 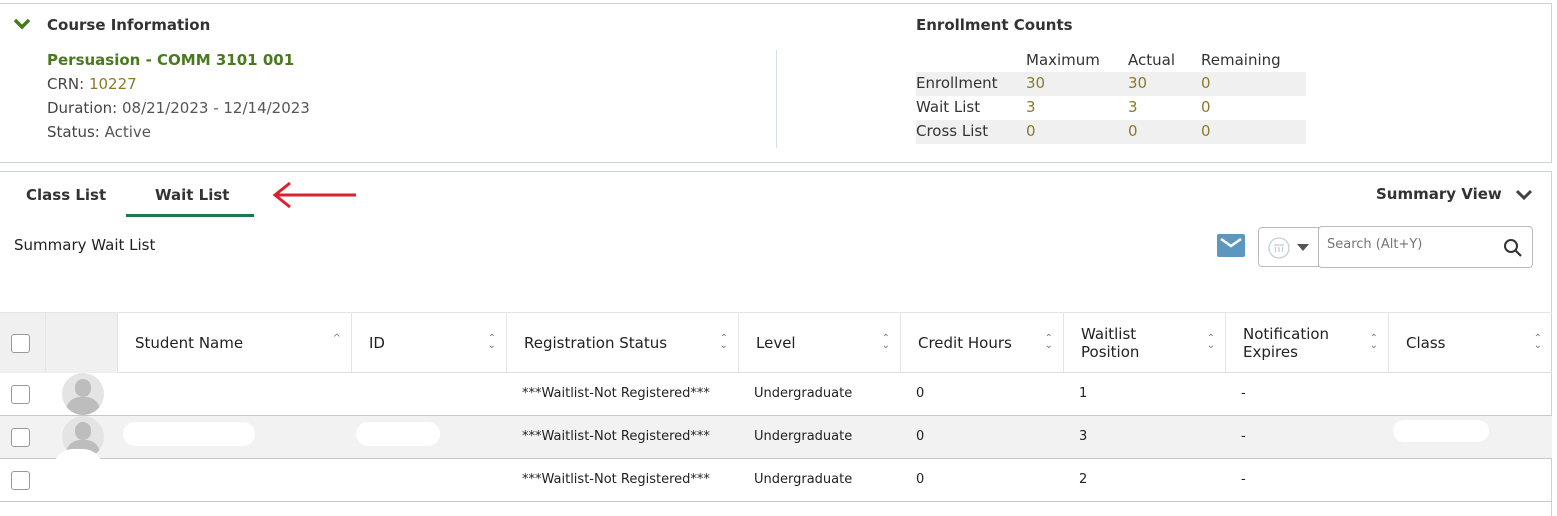 I want to click on search-box, so click(x=1425, y=247).